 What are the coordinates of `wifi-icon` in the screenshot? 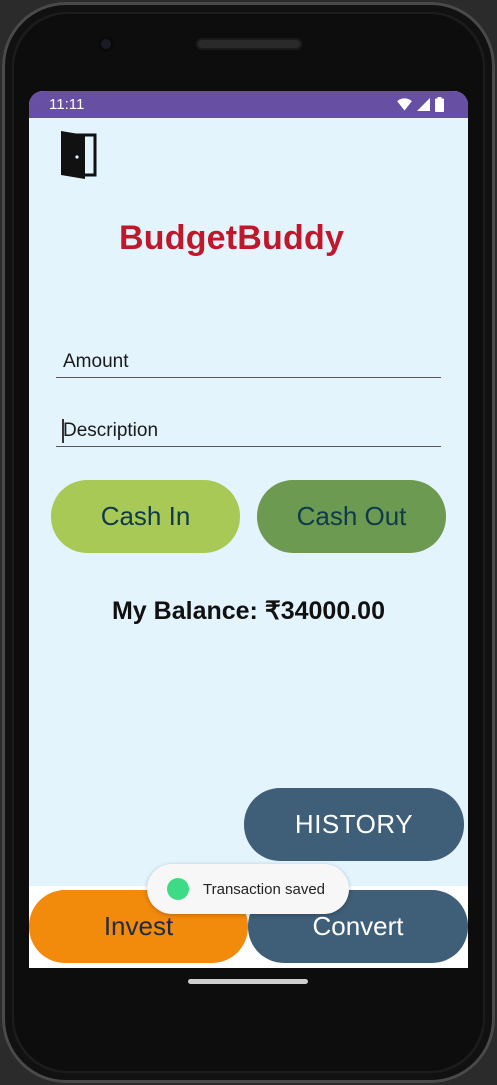 It's located at (404, 104).